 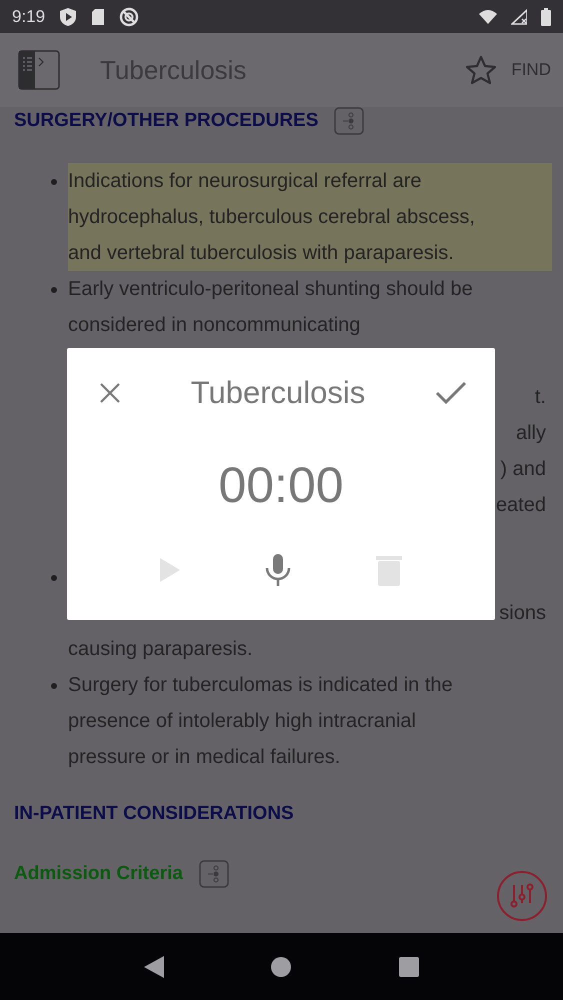 I want to click on body-text: Surgery for tuberculomas is indicated in the, so click(x=260, y=685).